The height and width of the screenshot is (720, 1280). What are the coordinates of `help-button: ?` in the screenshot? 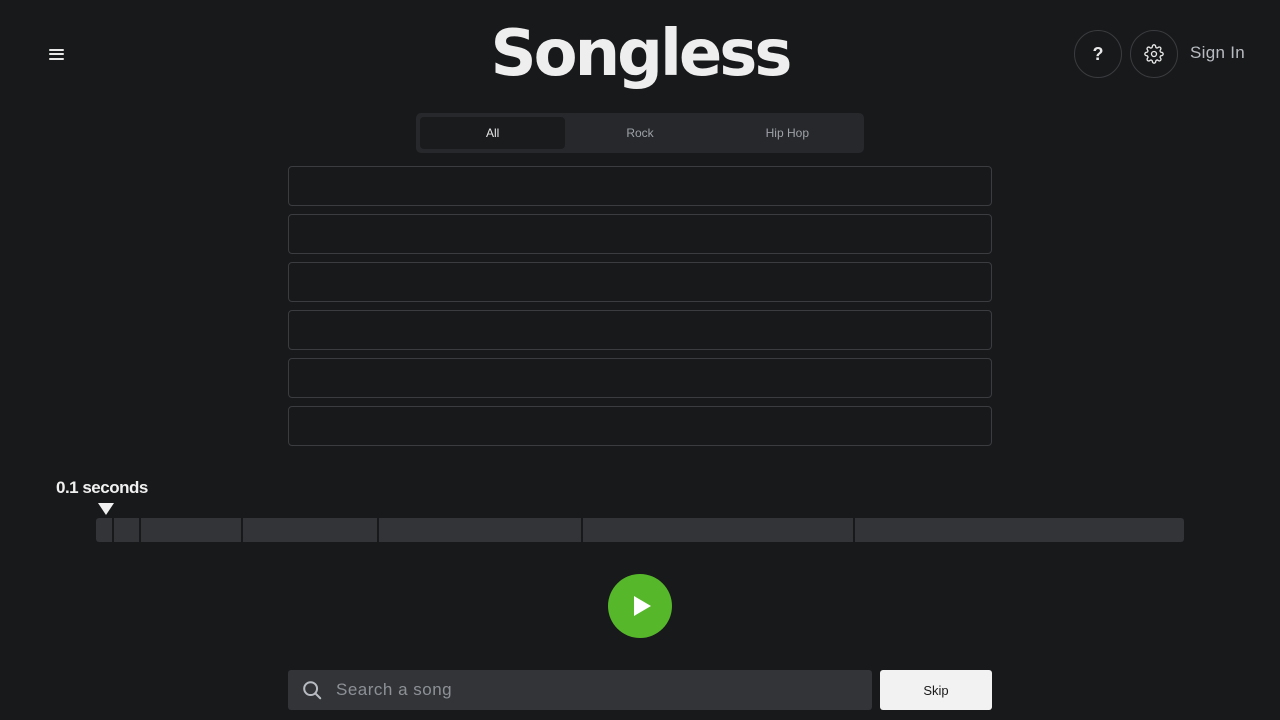 It's located at (1098, 54).